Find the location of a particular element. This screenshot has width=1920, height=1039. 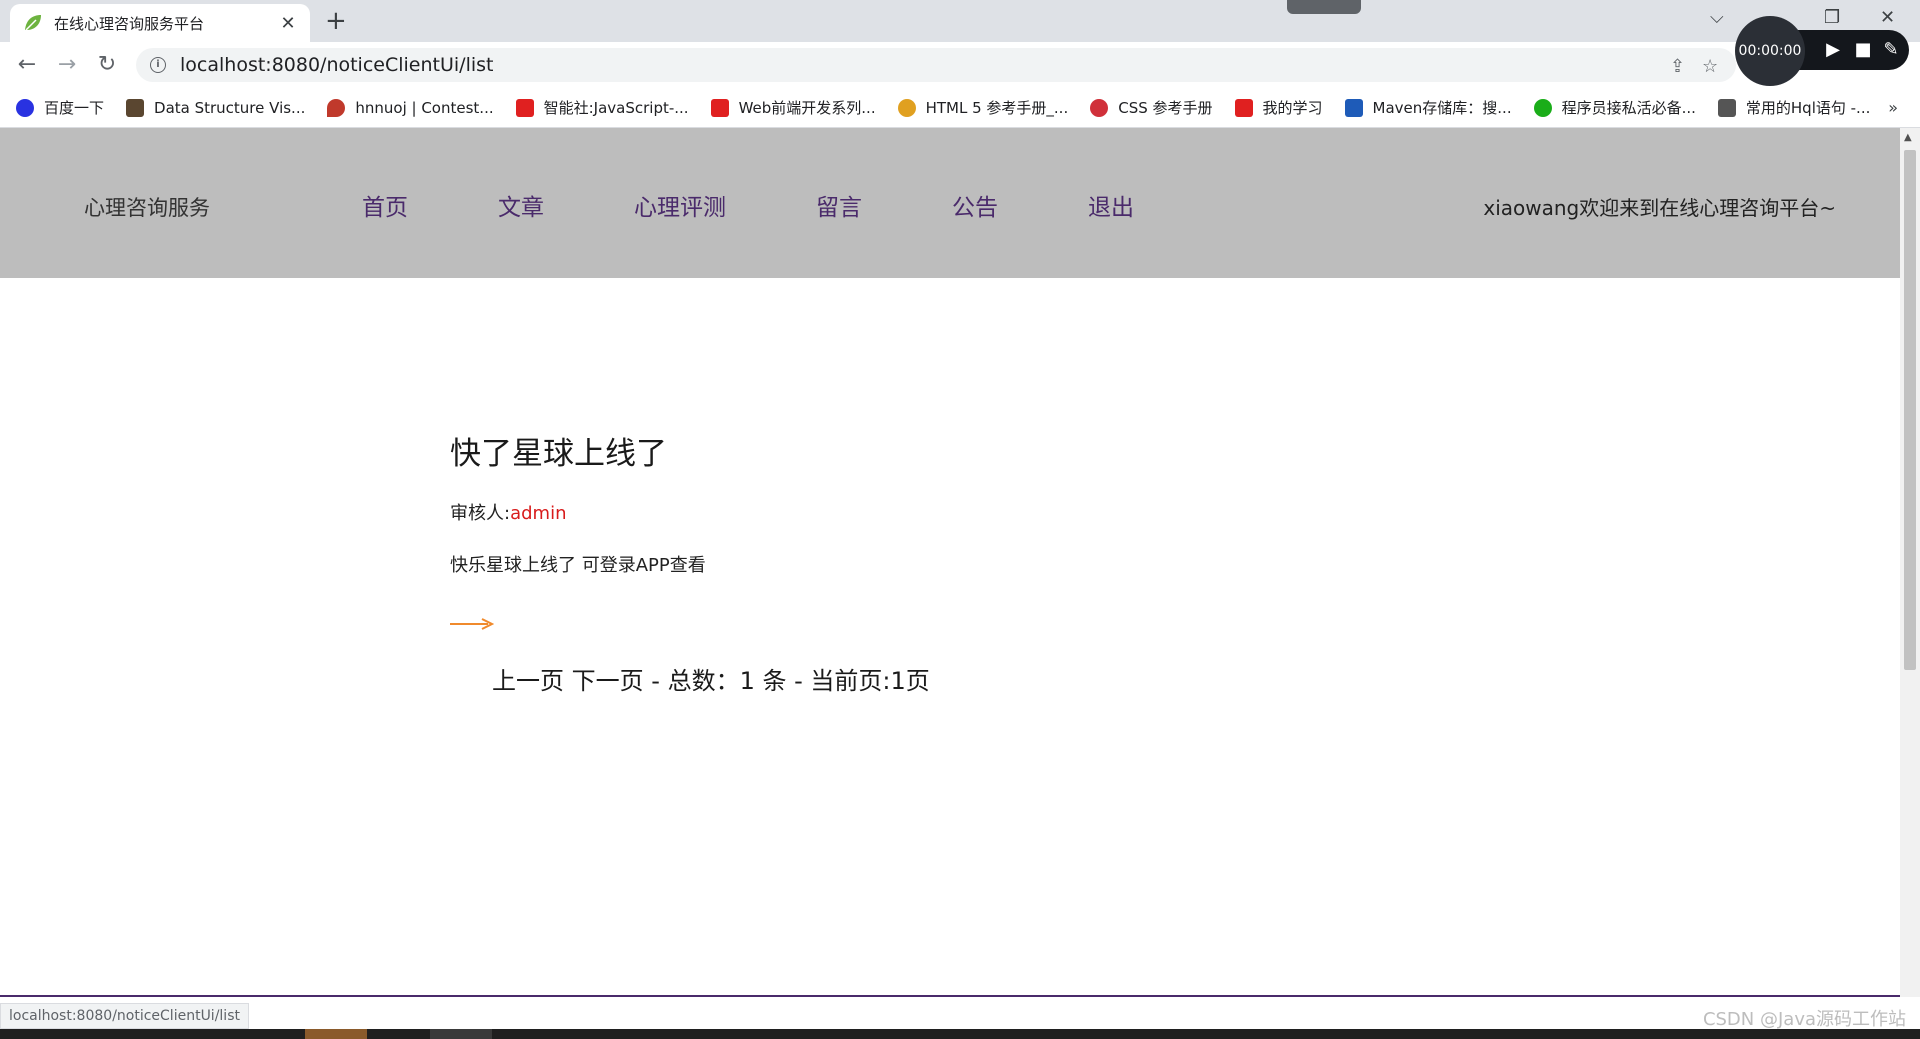

new-tab-button: + is located at coordinates (336, 21).